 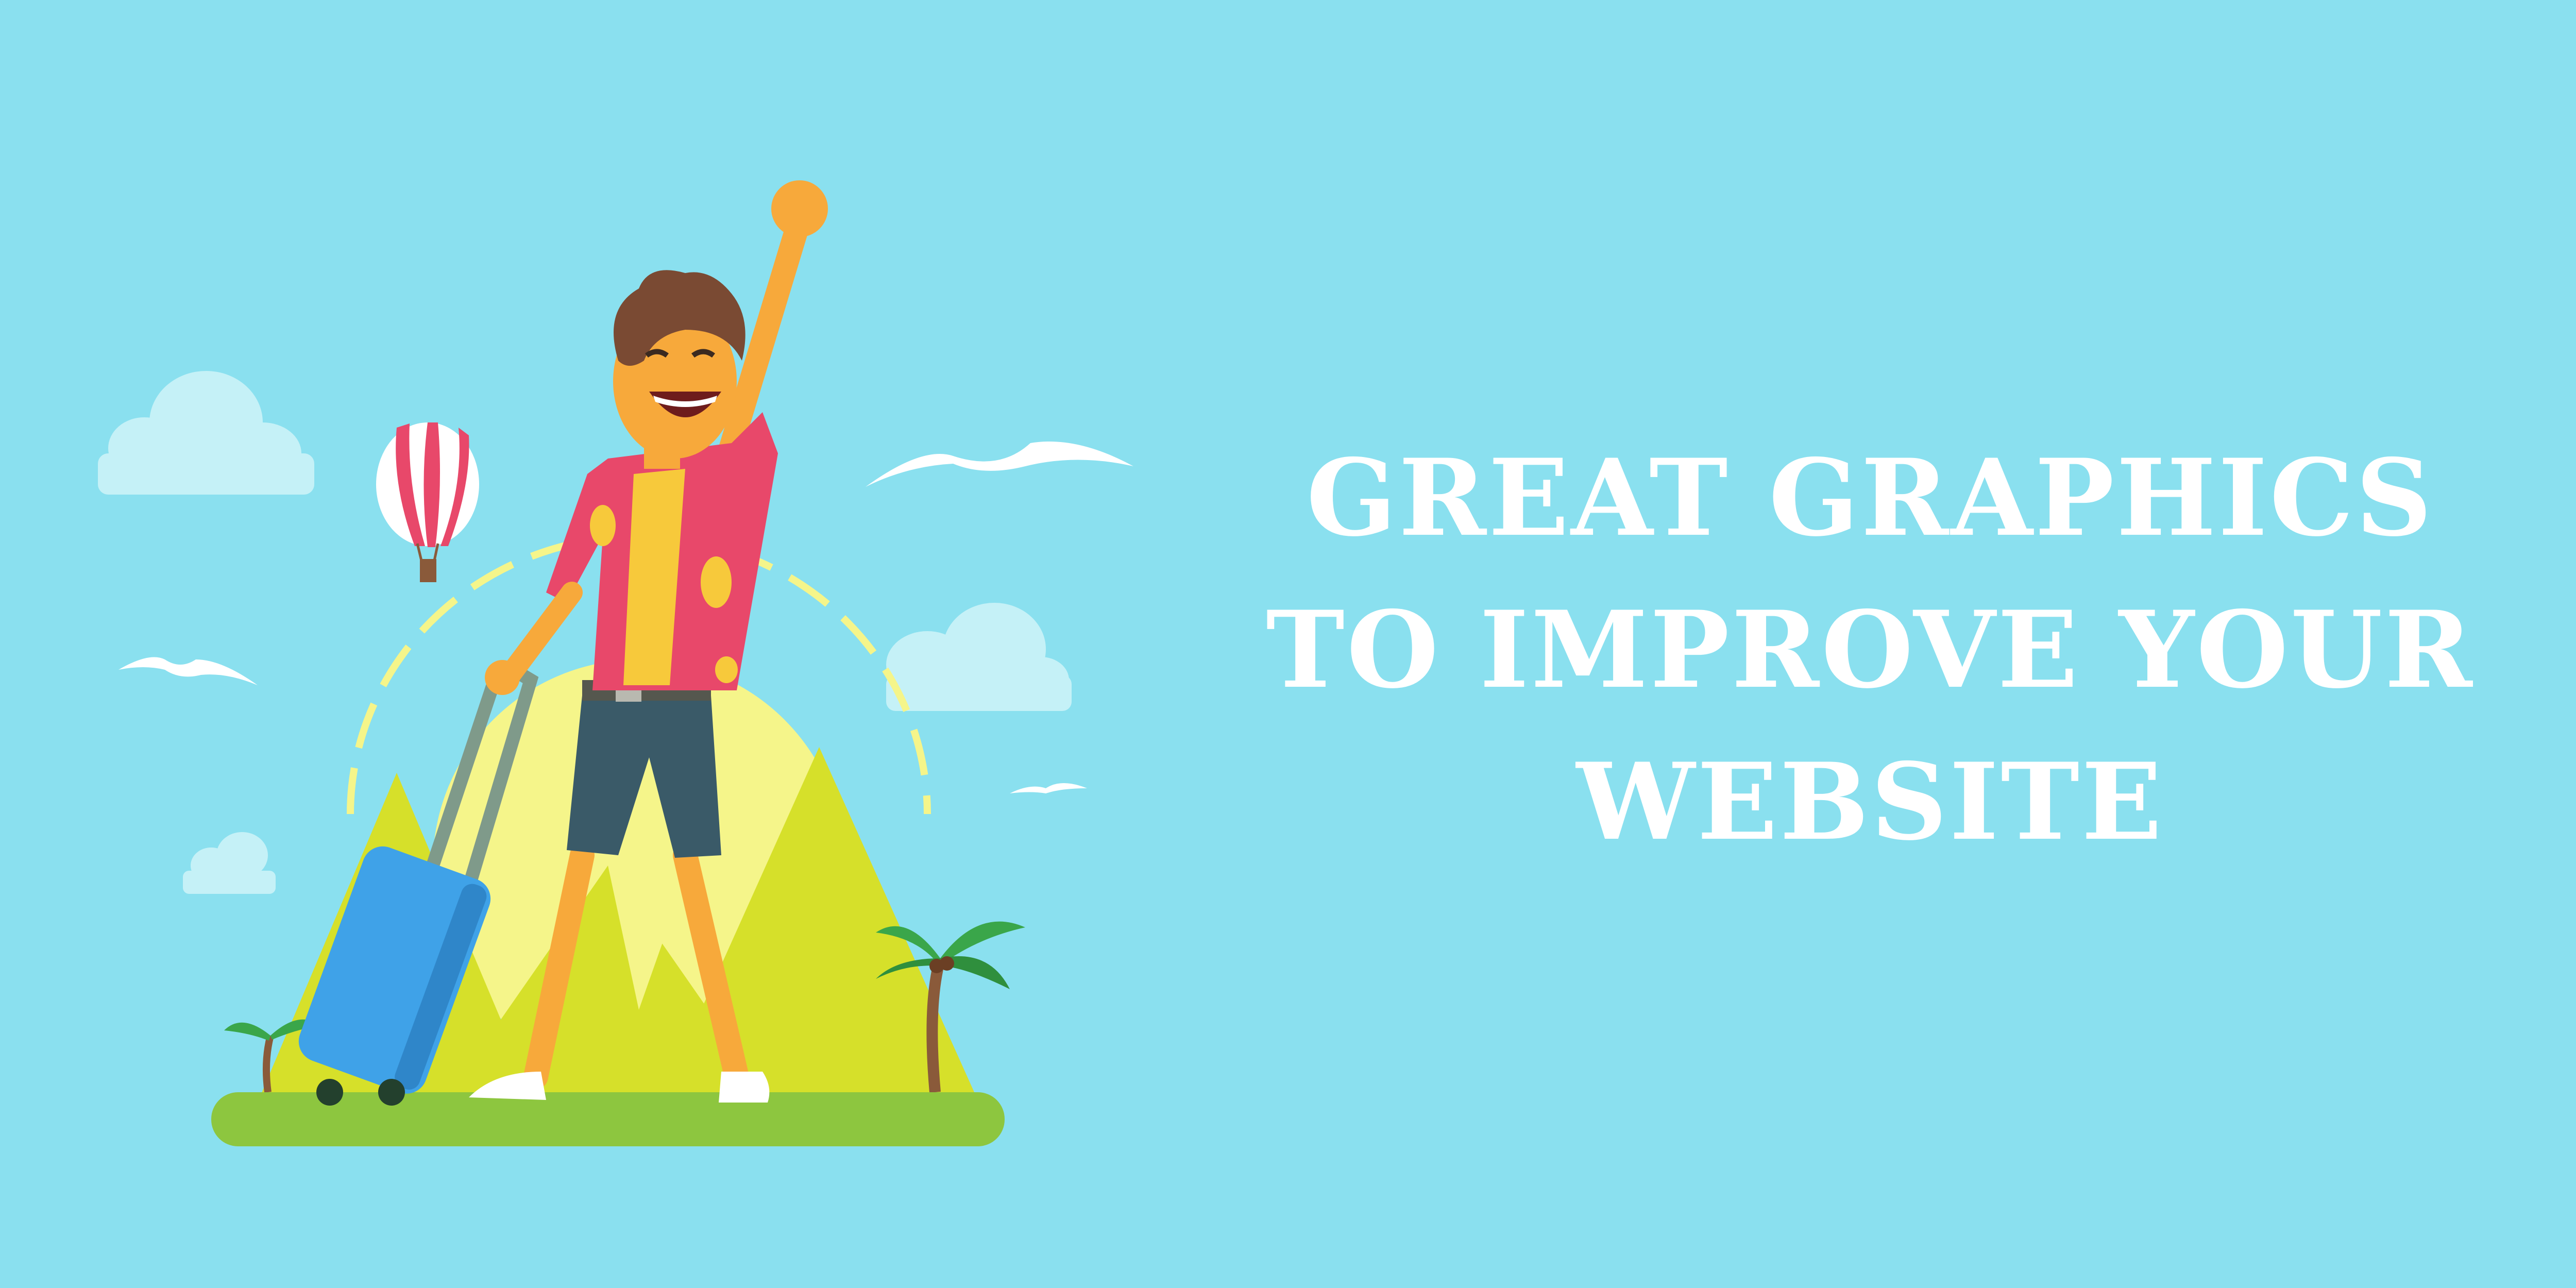 What do you see at coordinates (427, 502) in the screenshot?
I see `hot-air-balloon-icon` at bounding box center [427, 502].